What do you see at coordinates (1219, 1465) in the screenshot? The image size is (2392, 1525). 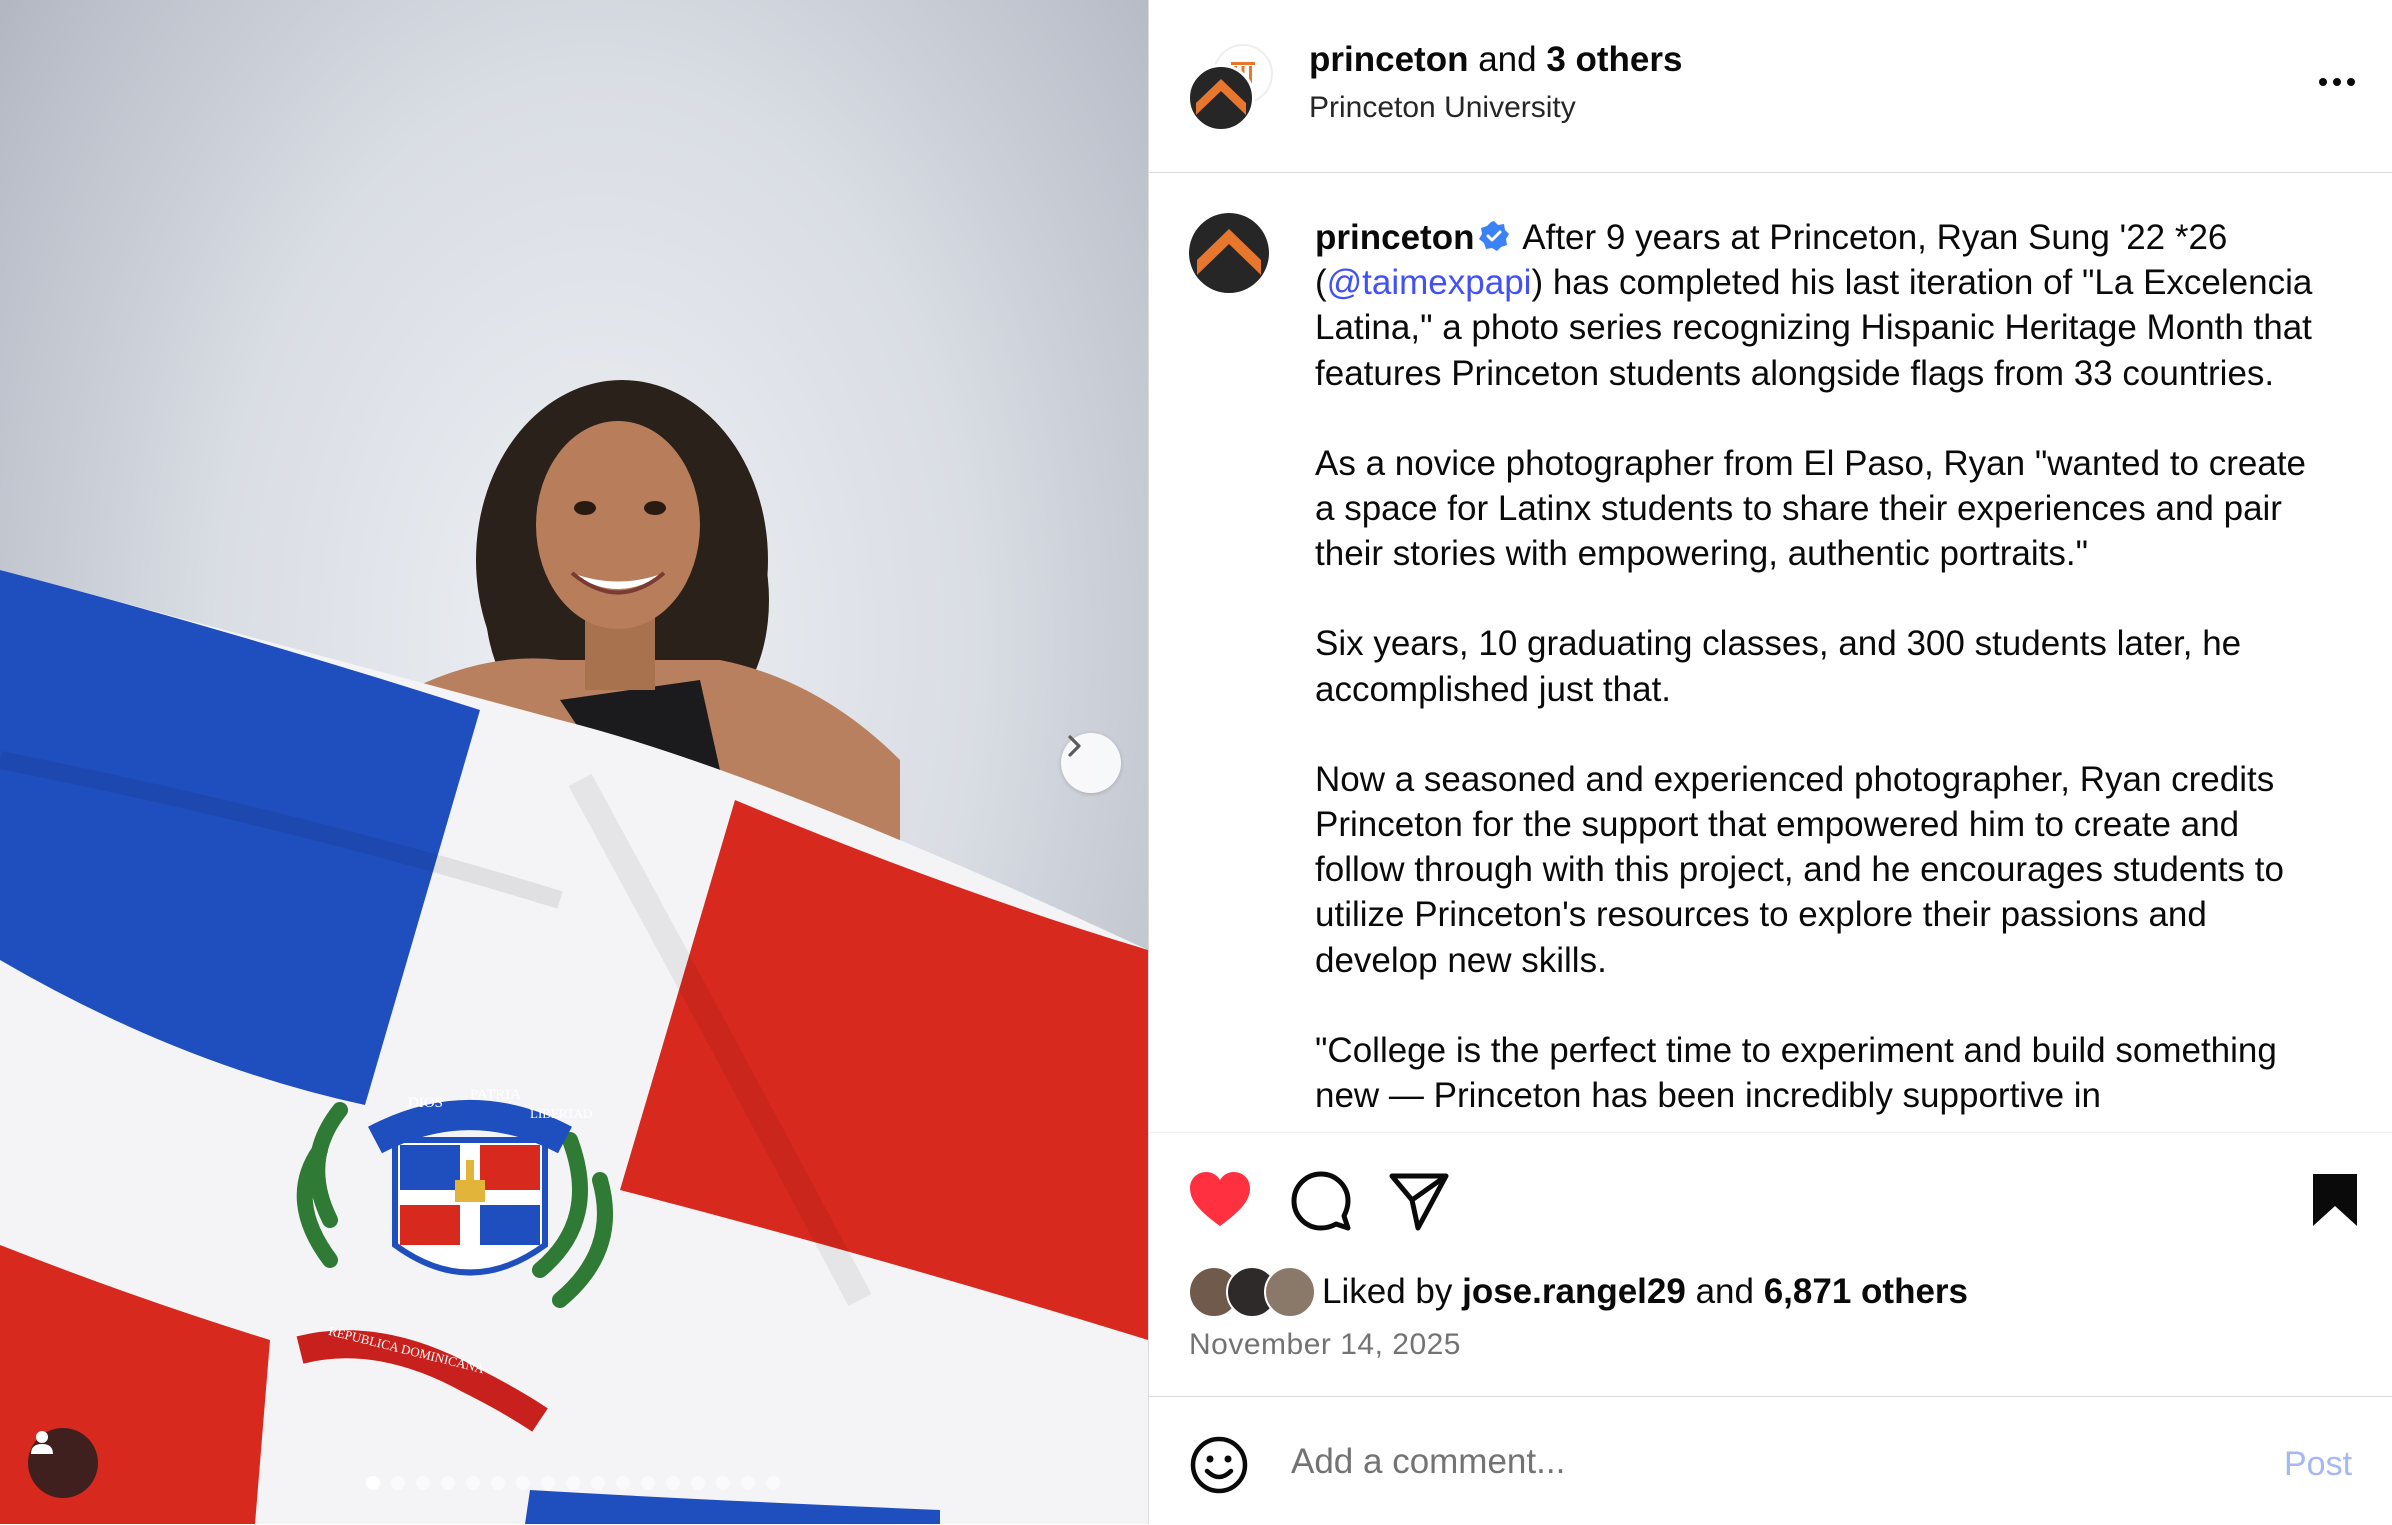 I see `smiley-icon` at bounding box center [1219, 1465].